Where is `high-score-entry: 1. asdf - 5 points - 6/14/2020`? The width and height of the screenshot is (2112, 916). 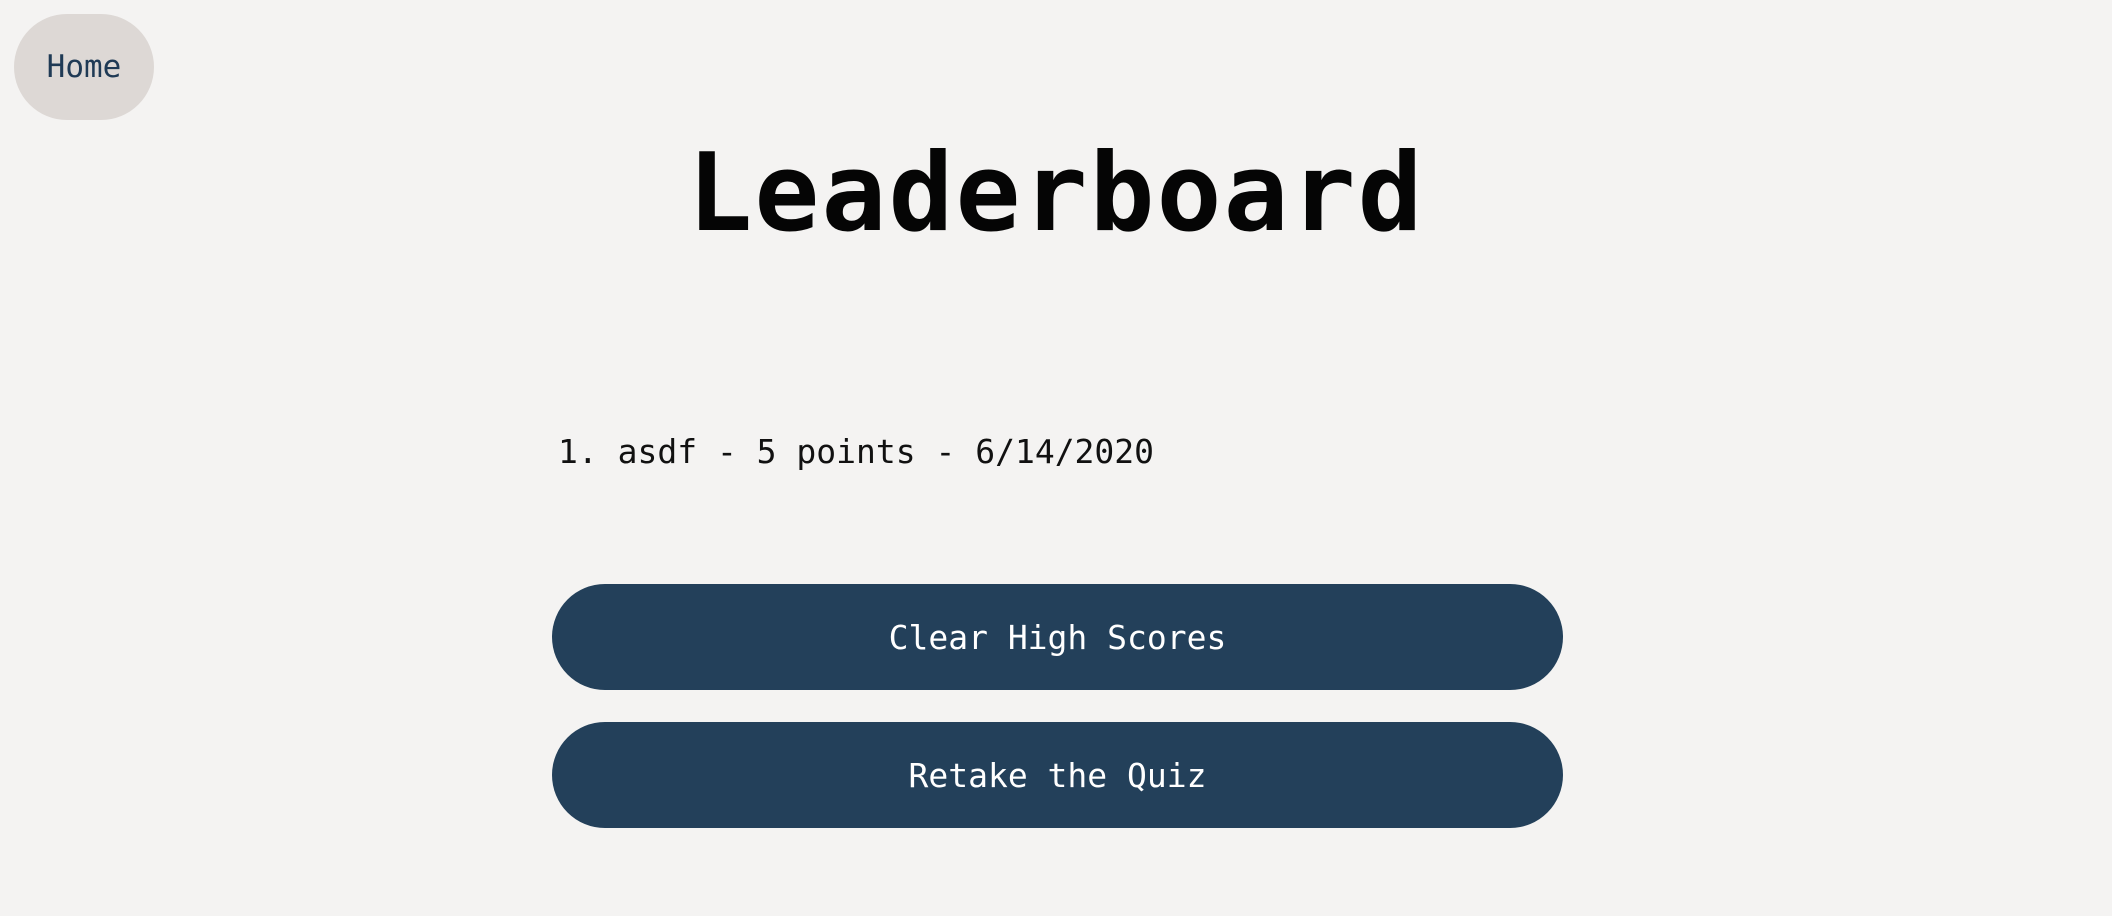 high-score-entry: 1. asdf - 5 points - 6/14/2020 is located at coordinates (856, 451).